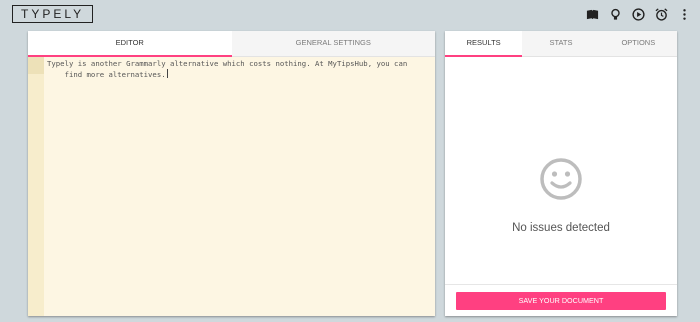  What do you see at coordinates (561, 284) in the screenshot?
I see `footer-divider` at bounding box center [561, 284].